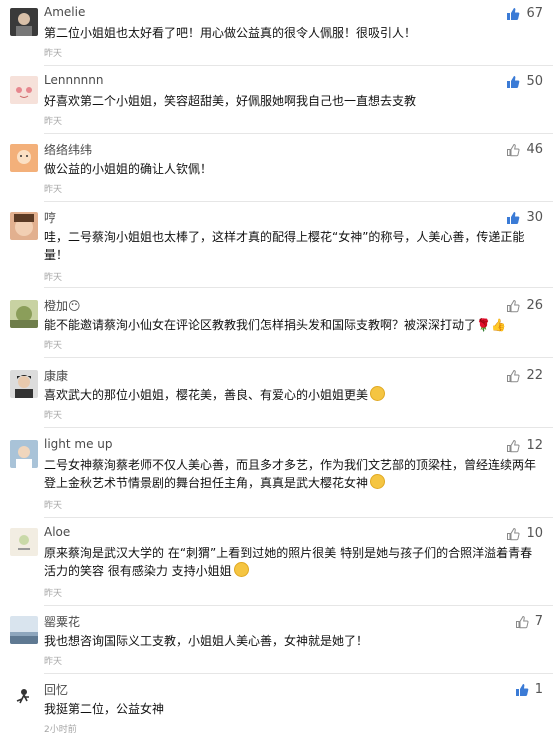 This screenshot has height=751, width=553. What do you see at coordinates (524, 149) in the screenshot?
I see `like-button: 46` at bounding box center [524, 149].